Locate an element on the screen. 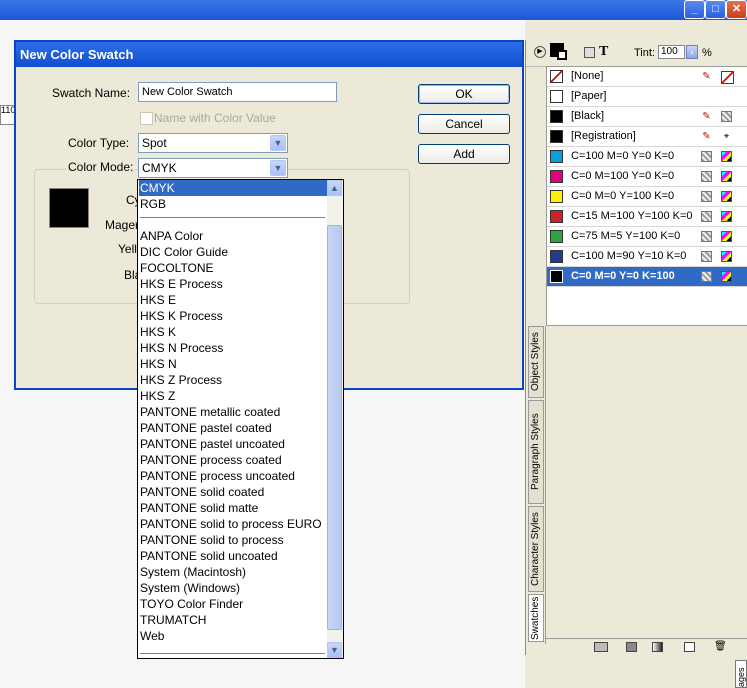  color-type-select: Spot ▼ is located at coordinates (213, 143).